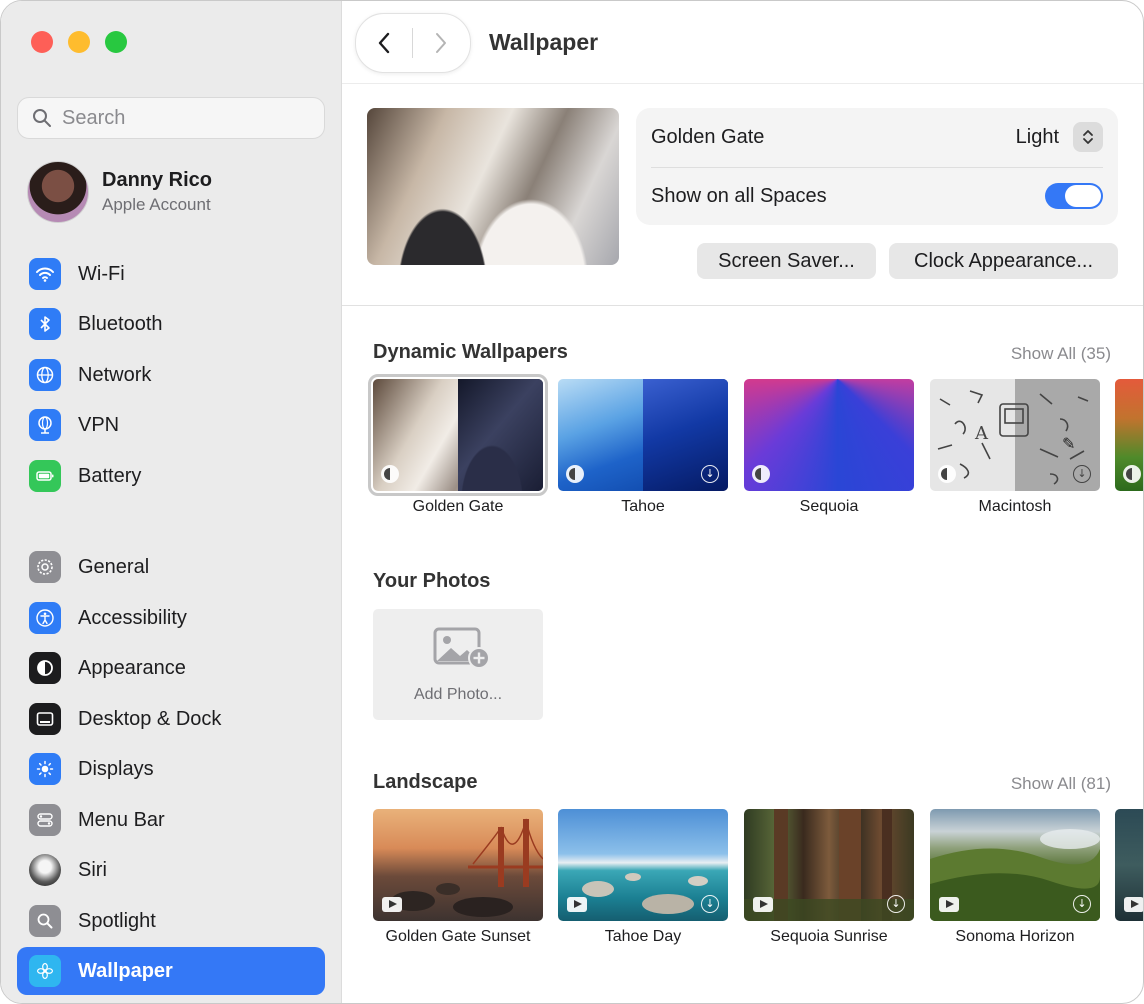  I want to click on navigation-buttons, so click(413, 43).